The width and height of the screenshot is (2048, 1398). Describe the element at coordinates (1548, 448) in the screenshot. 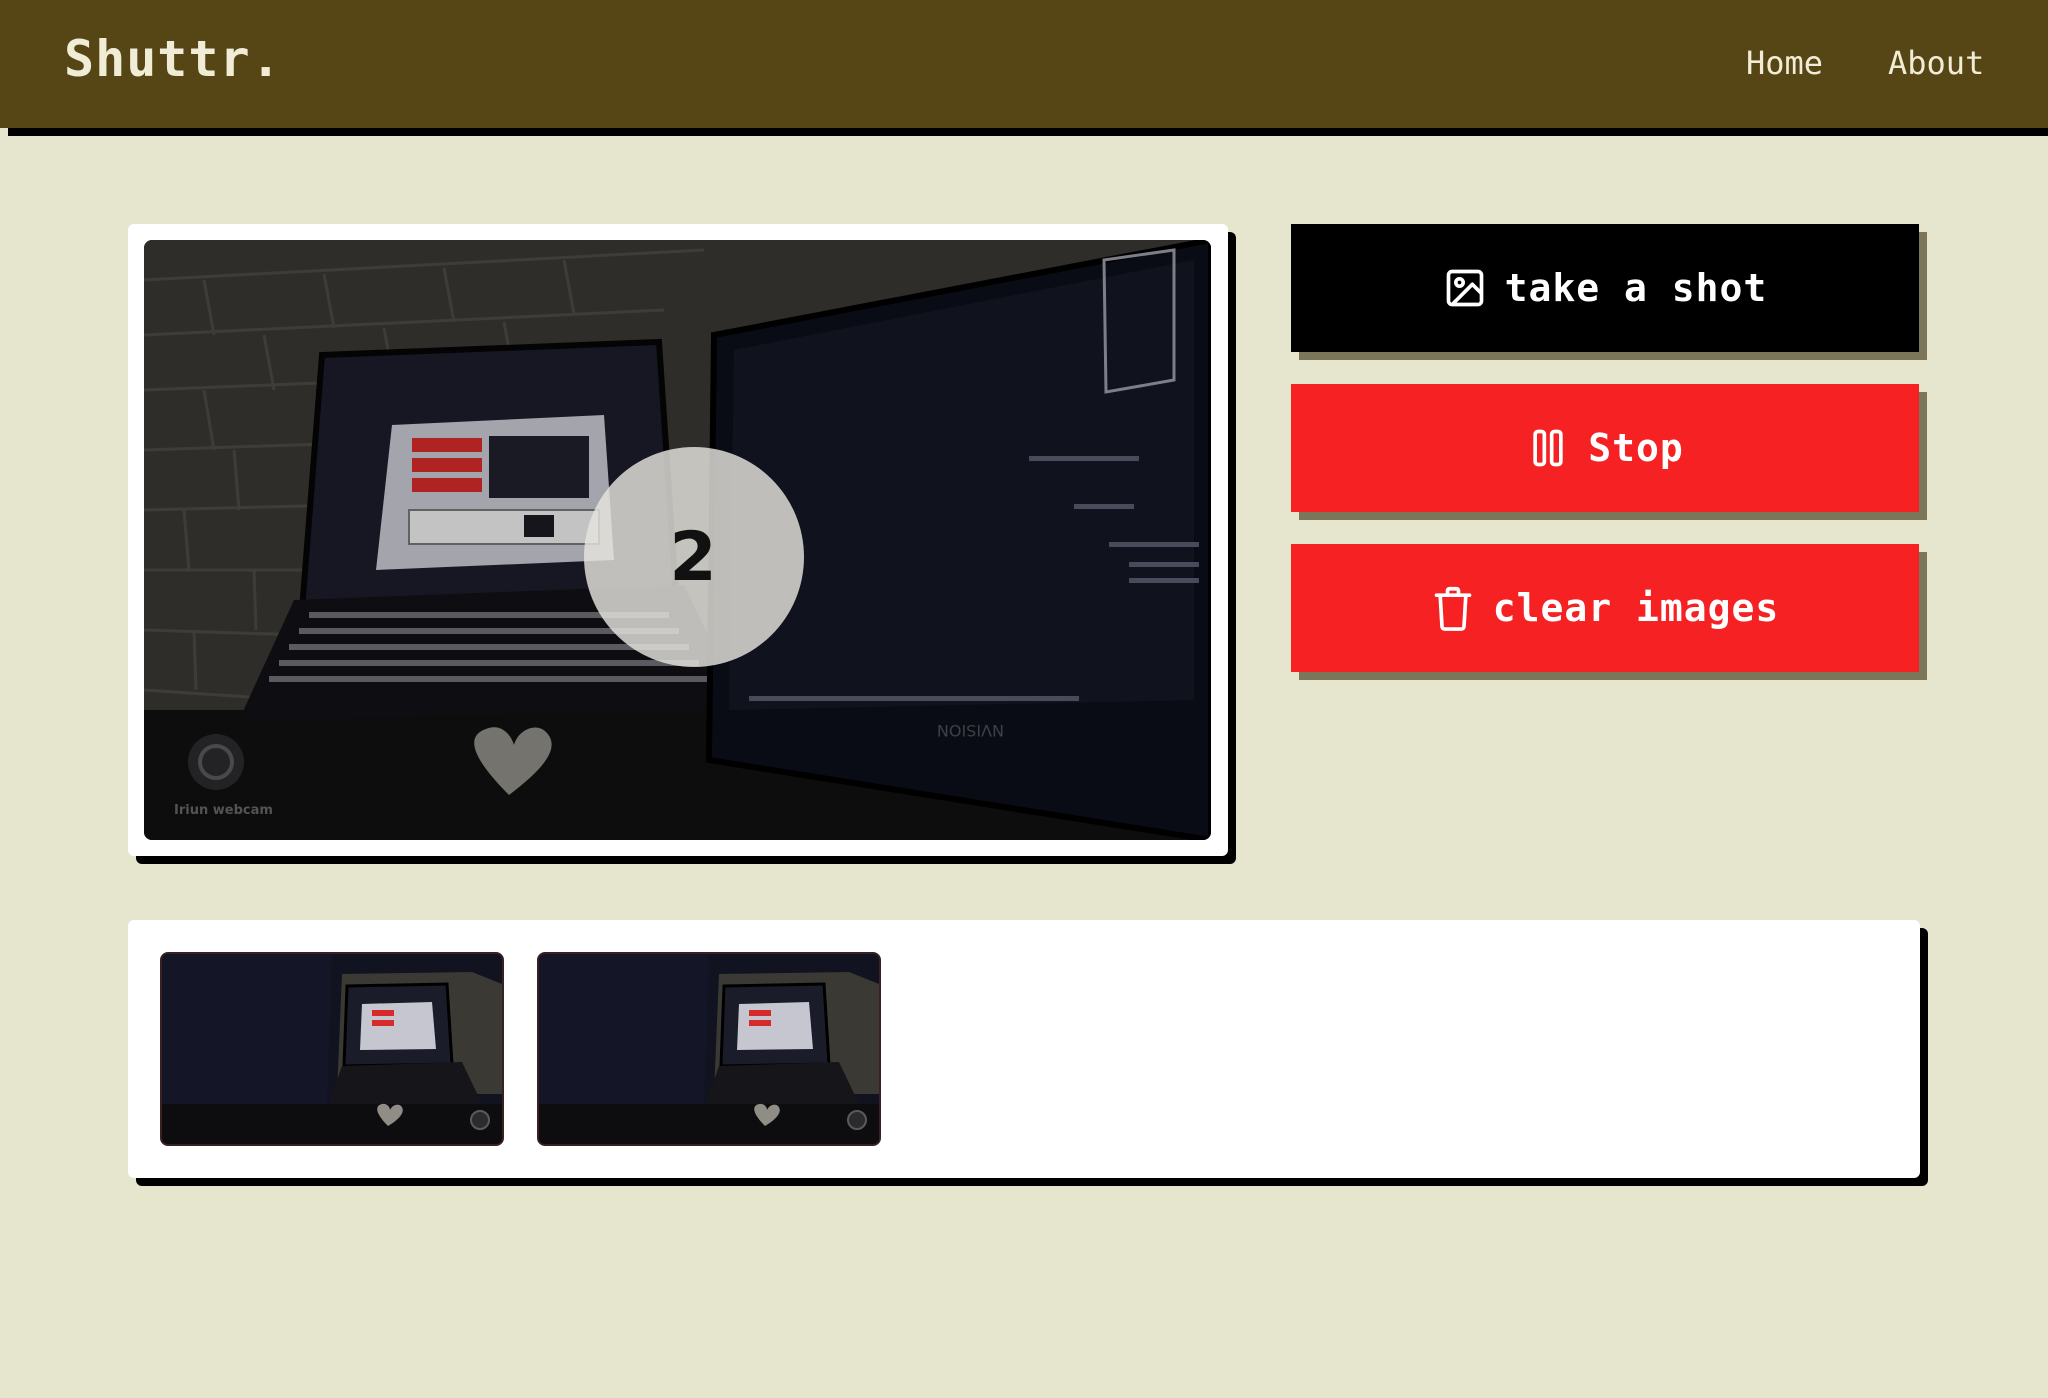

I see `pause-icon` at that location.